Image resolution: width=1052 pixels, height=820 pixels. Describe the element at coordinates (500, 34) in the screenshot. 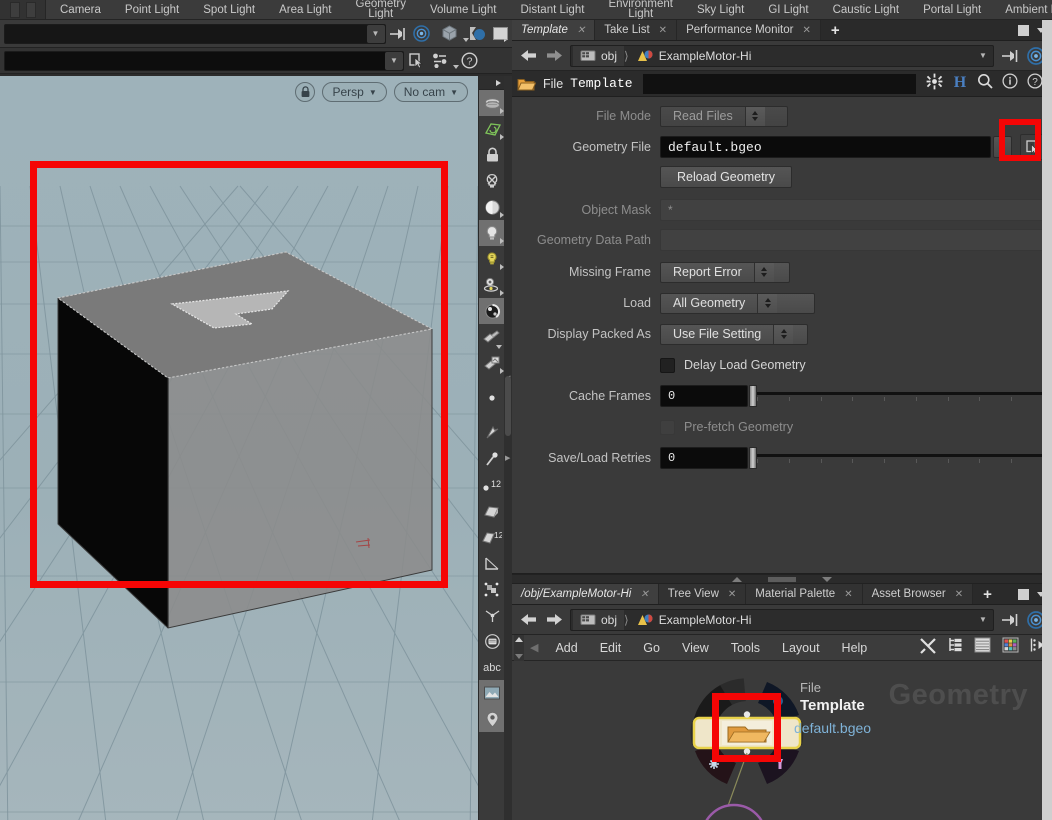

I see `background-color-icon` at that location.